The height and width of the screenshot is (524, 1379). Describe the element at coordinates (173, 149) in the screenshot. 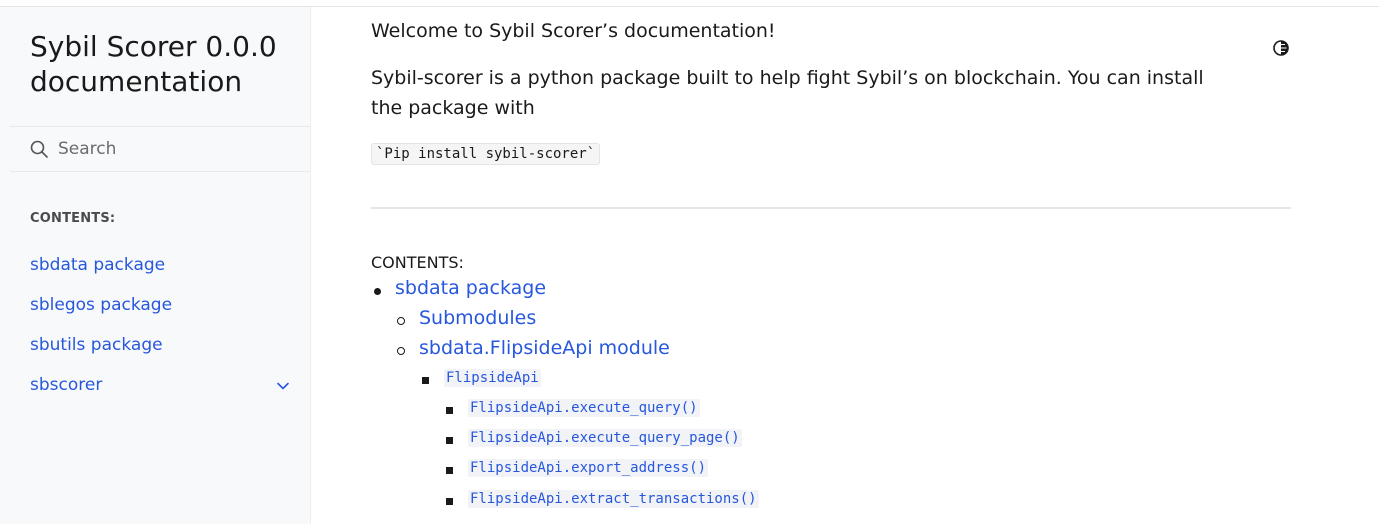

I see `search-input` at that location.